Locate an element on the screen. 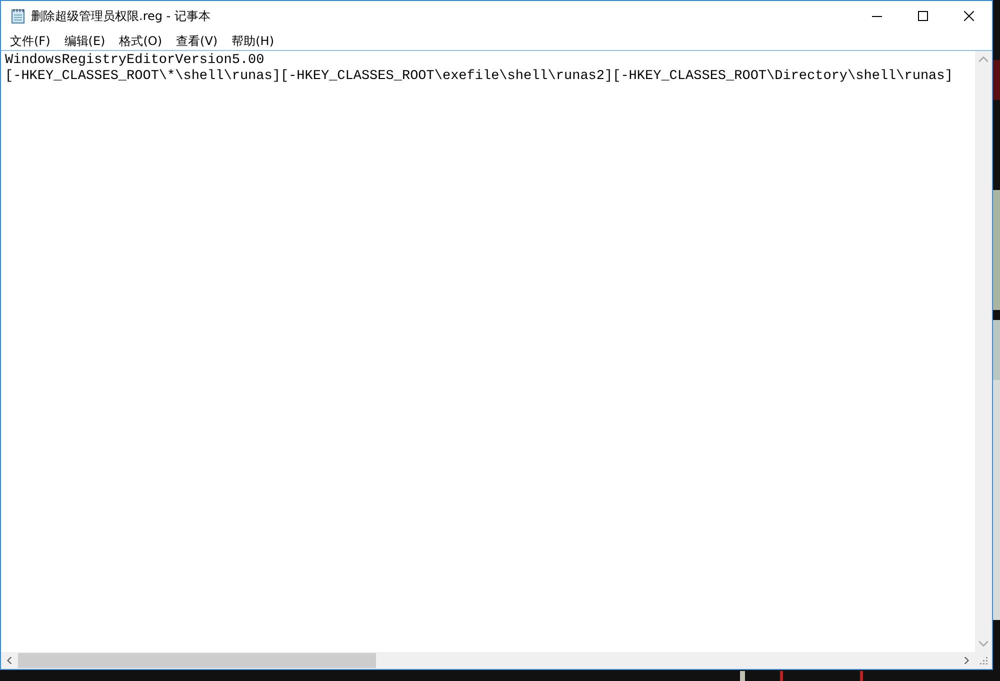  menu-item: 编辑(E) is located at coordinates (84, 40).